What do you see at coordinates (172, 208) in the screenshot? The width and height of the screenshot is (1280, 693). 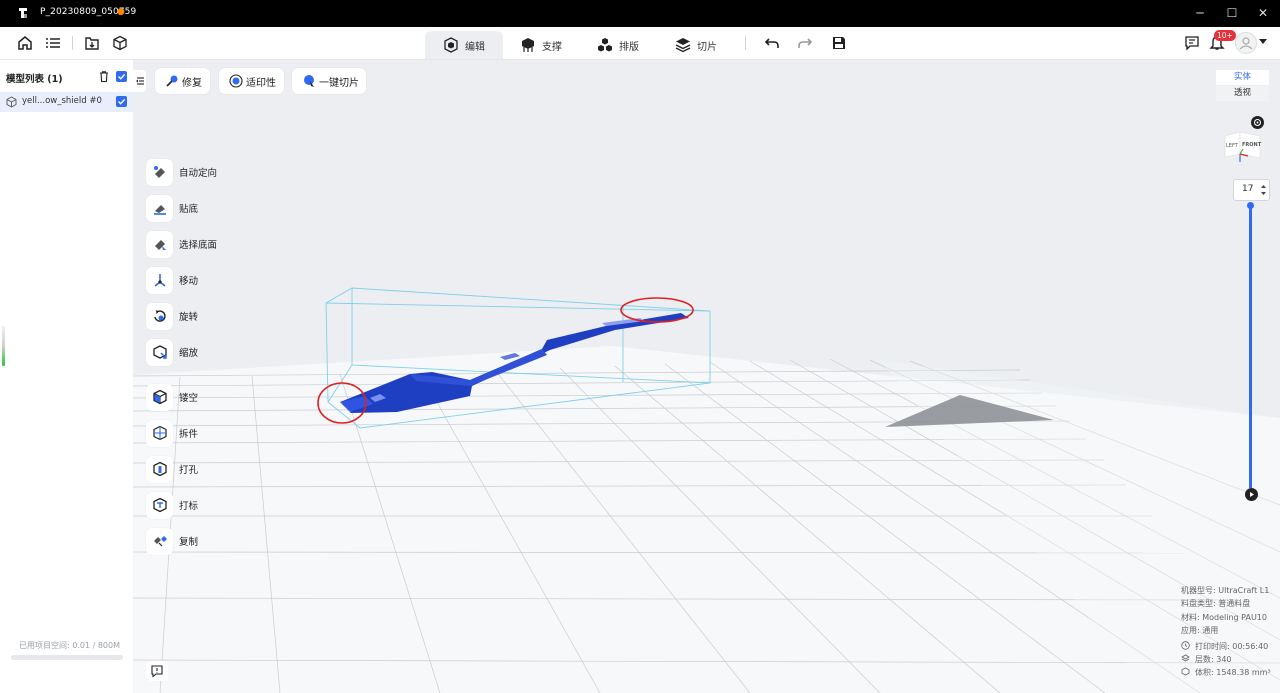 I see `tool-lay-flat: 贴底` at bounding box center [172, 208].